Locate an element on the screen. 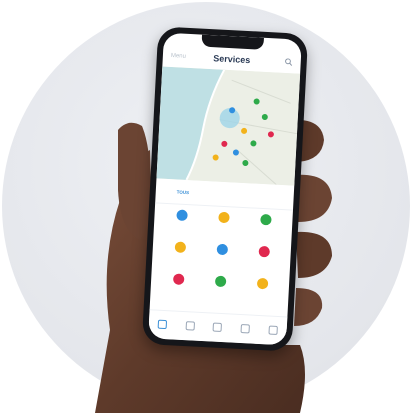 The height and width of the screenshot is (413, 413). tab-all-label: Tous is located at coordinates (183, 192).